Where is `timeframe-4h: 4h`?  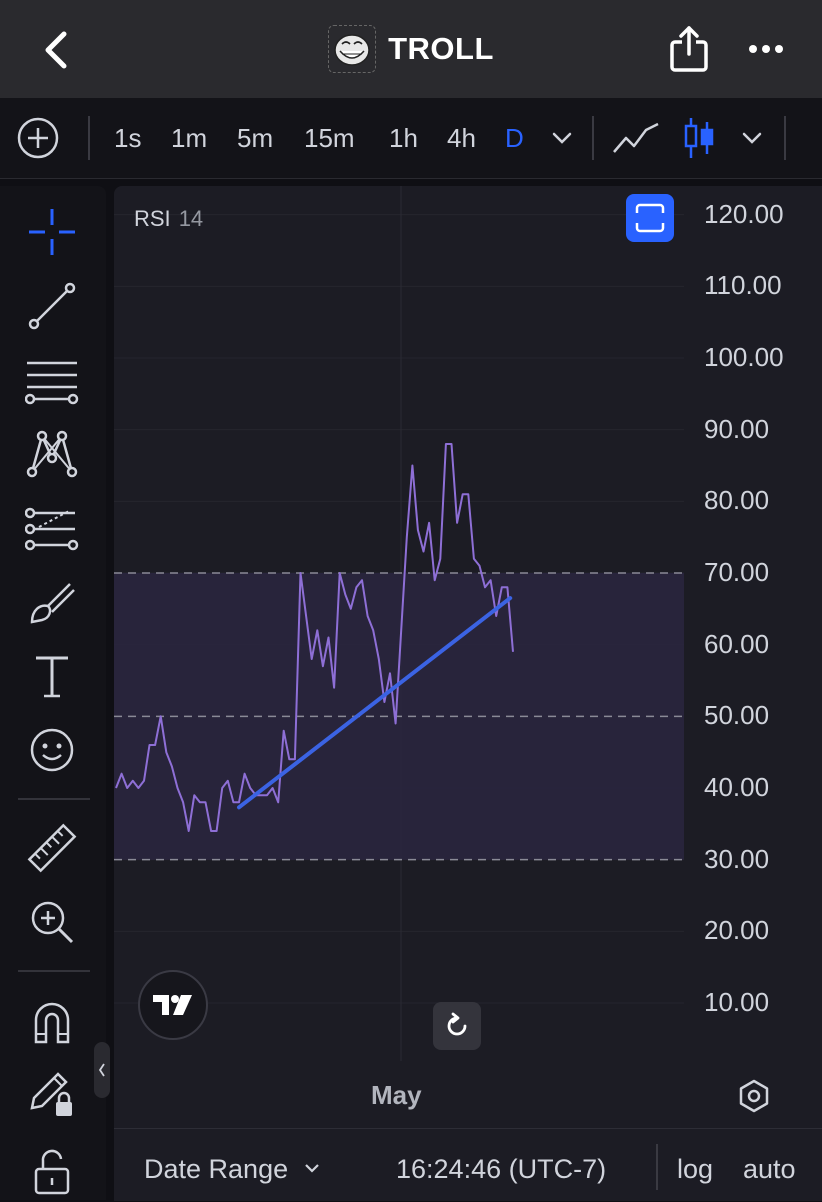
timeframe-4h: 4h is located at coordinates (461, 138).